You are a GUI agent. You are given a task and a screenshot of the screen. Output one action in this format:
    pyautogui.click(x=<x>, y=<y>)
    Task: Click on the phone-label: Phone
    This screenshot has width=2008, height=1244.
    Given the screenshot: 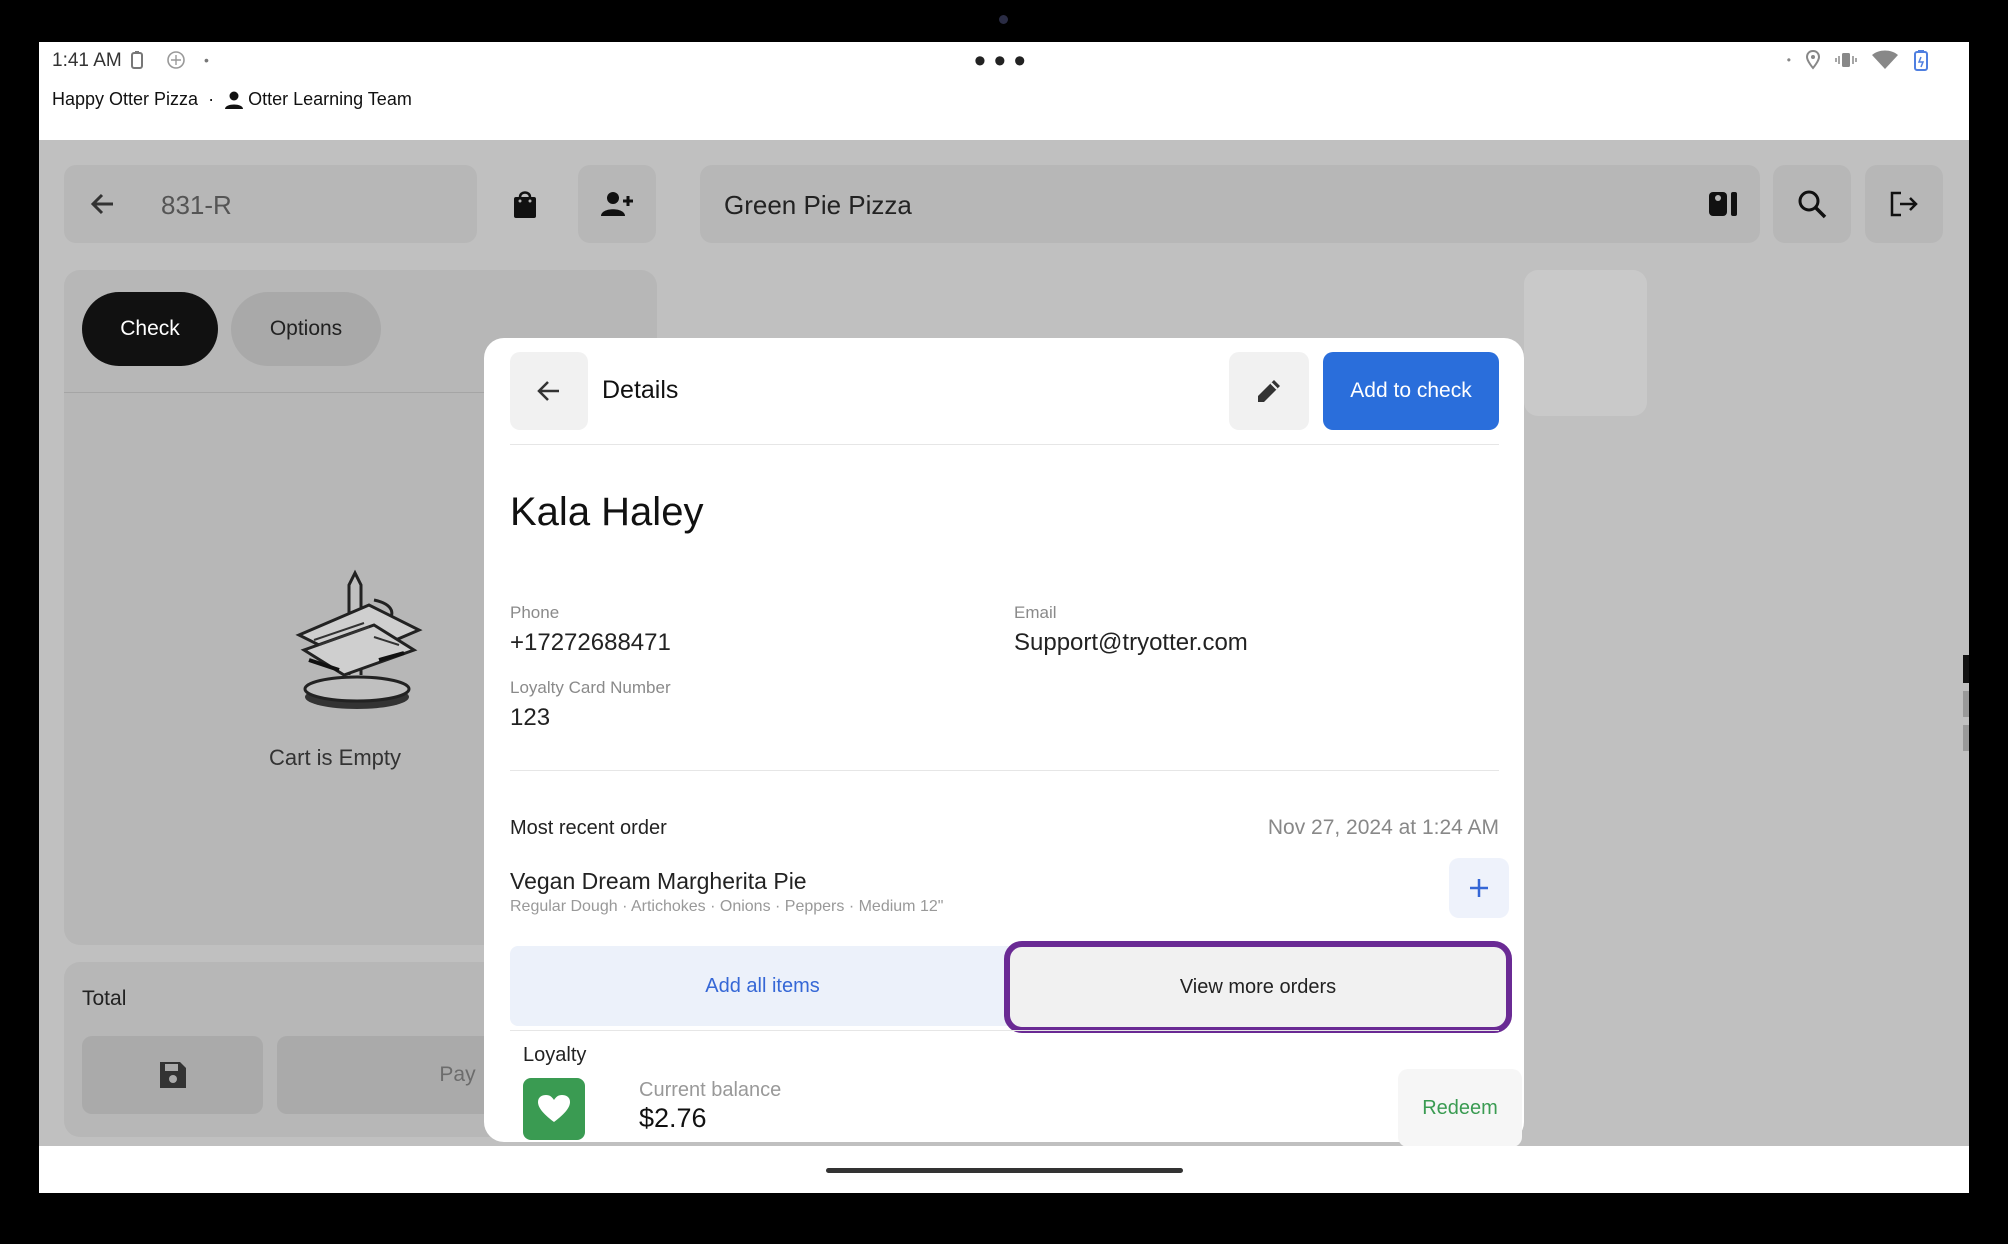 What is the action you would take?
    pyautogui.click(x=535, y=612)
    